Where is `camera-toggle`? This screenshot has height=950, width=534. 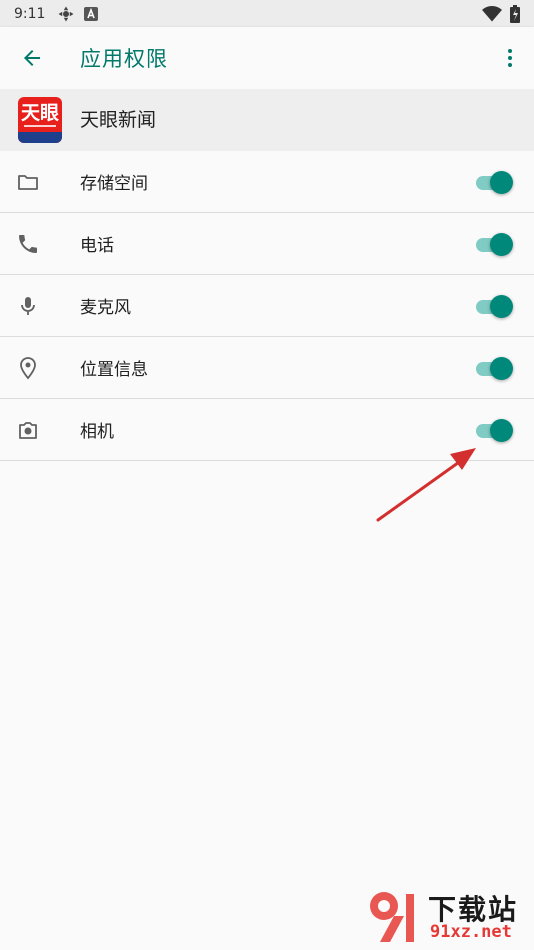 camera-toggle is located at coordinates (494, 430).